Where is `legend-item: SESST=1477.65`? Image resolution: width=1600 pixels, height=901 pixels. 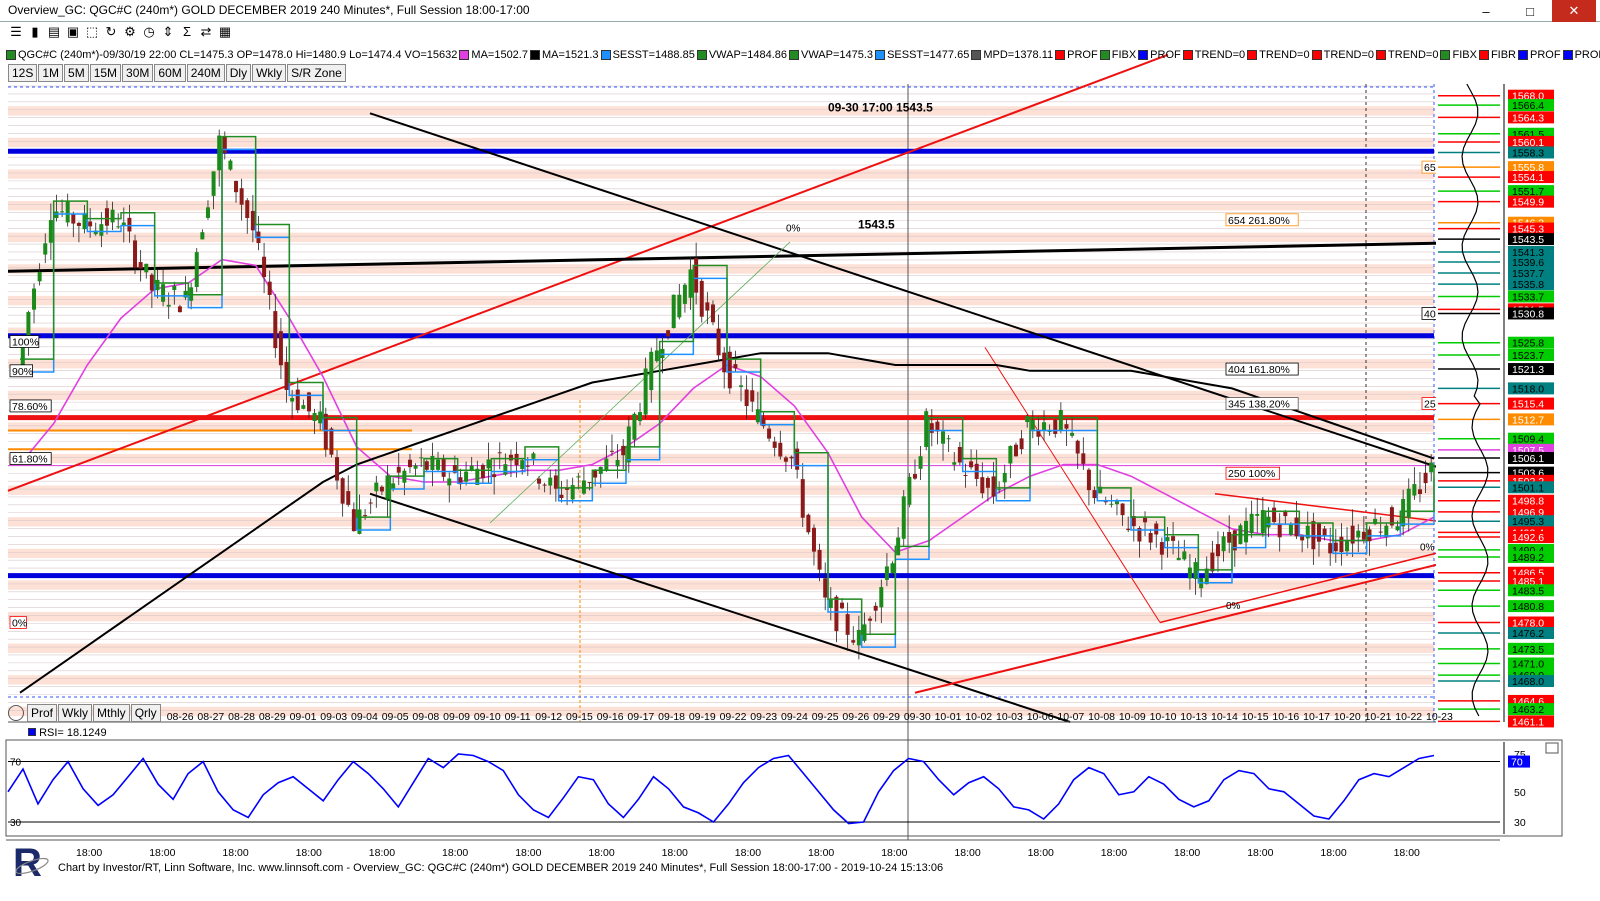 legend-item: SESST=1477.65 is located at coordinates (922, 55).